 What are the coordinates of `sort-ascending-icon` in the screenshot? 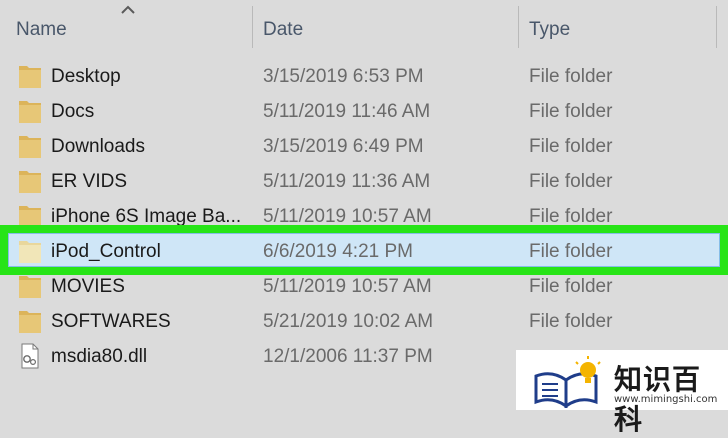 It's located at (128, 10).